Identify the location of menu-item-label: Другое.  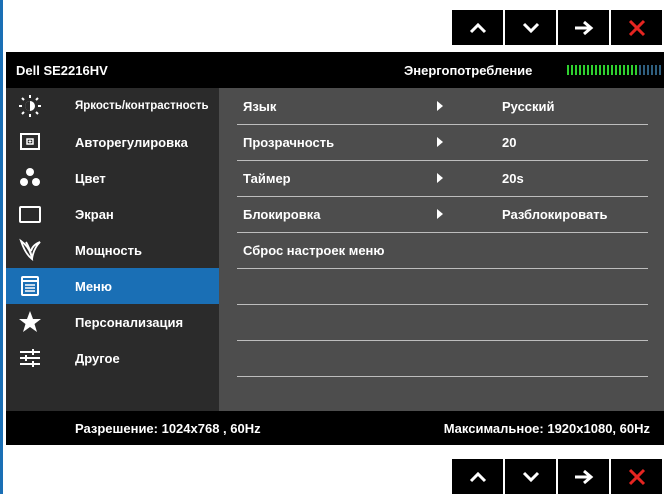
(97, 358).